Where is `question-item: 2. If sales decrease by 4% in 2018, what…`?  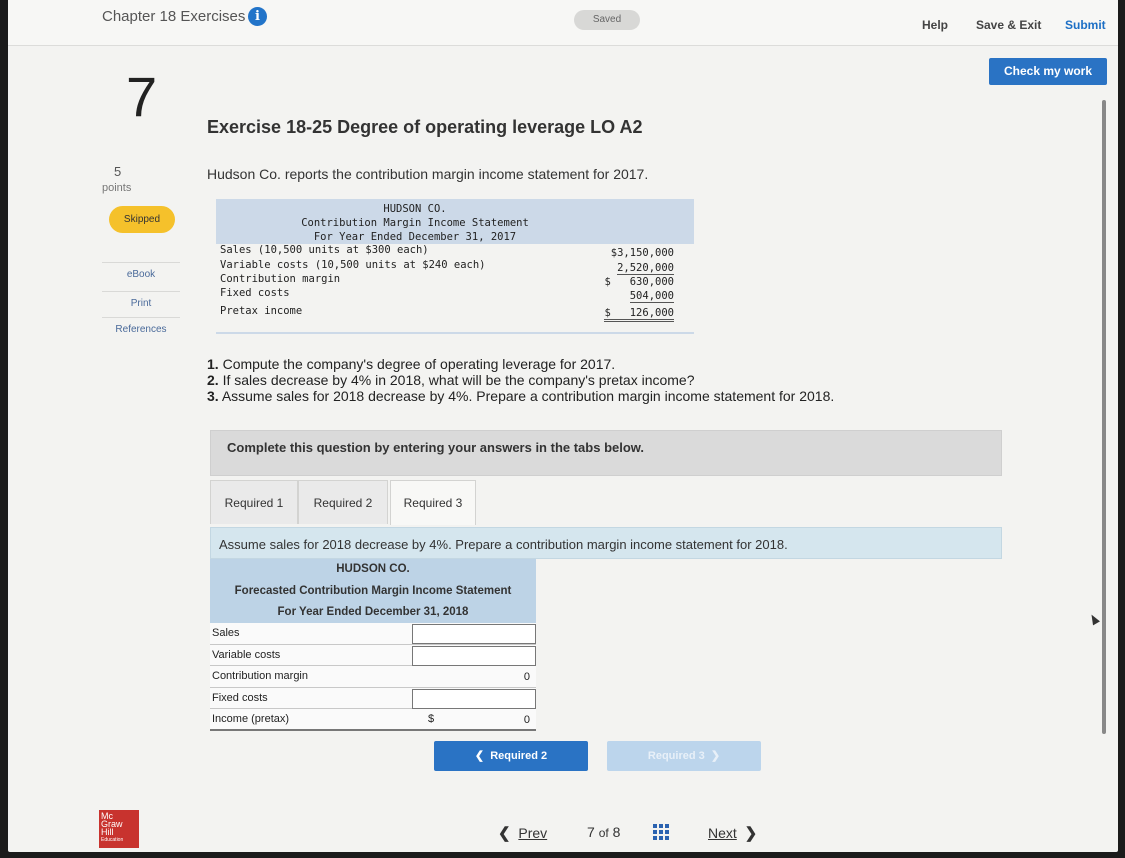
question-item: 2. If sales decrease by 4% in 2018, what… is located at coordinates (451, 380).